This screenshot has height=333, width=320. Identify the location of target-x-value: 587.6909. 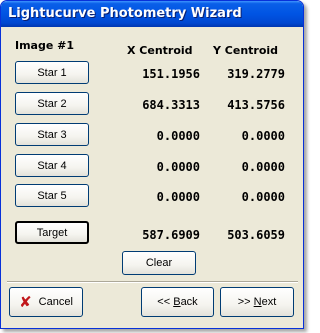
(171, 235).